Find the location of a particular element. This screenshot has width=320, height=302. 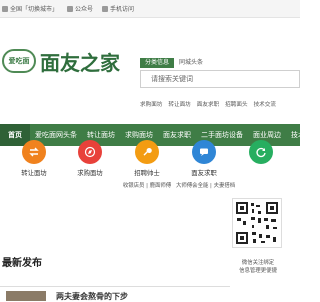

wrench-icon is located at coordinates (147, 152).